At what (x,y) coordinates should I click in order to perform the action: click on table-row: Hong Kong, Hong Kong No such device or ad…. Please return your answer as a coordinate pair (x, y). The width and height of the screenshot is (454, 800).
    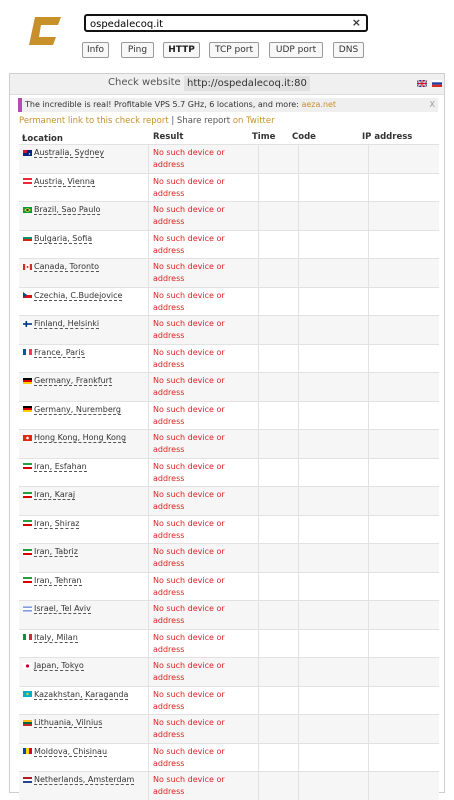
    Looking at the image, I should click on (229, 443).